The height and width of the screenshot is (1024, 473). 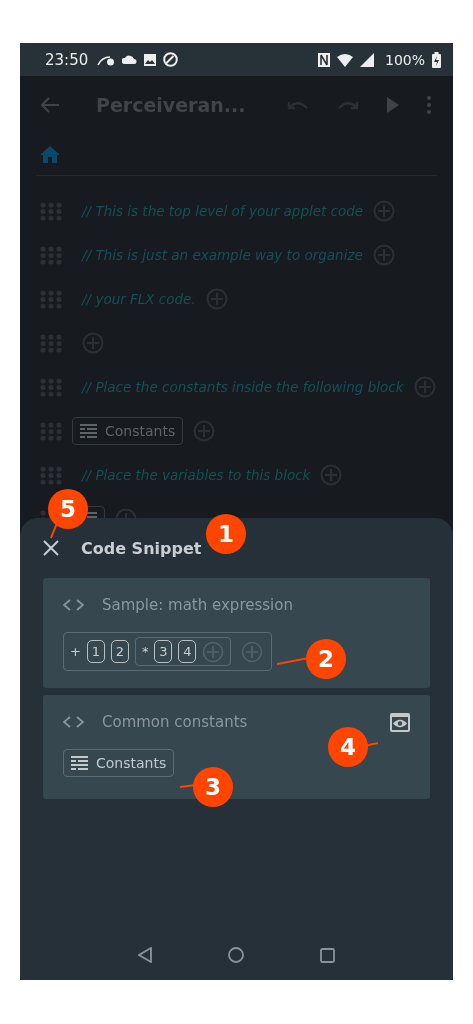 I want to click on snippet-title: Sample: math expression, so click(x=197, y=605).